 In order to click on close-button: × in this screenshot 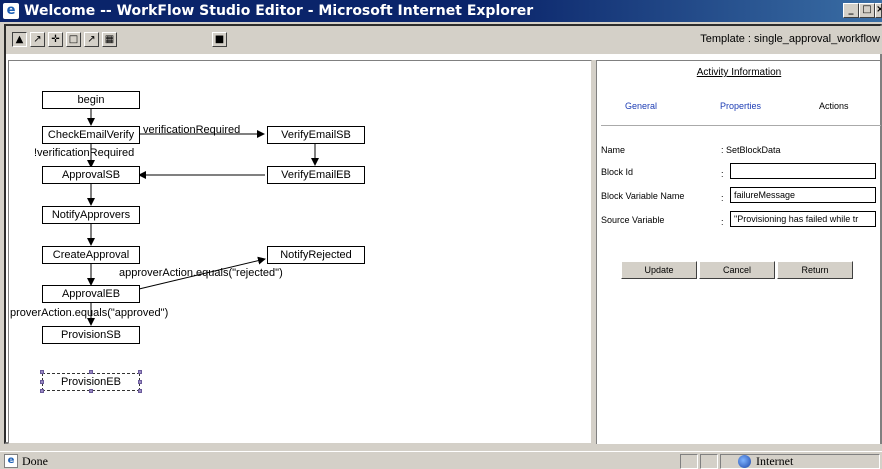, I will do `click(878, 10)`.